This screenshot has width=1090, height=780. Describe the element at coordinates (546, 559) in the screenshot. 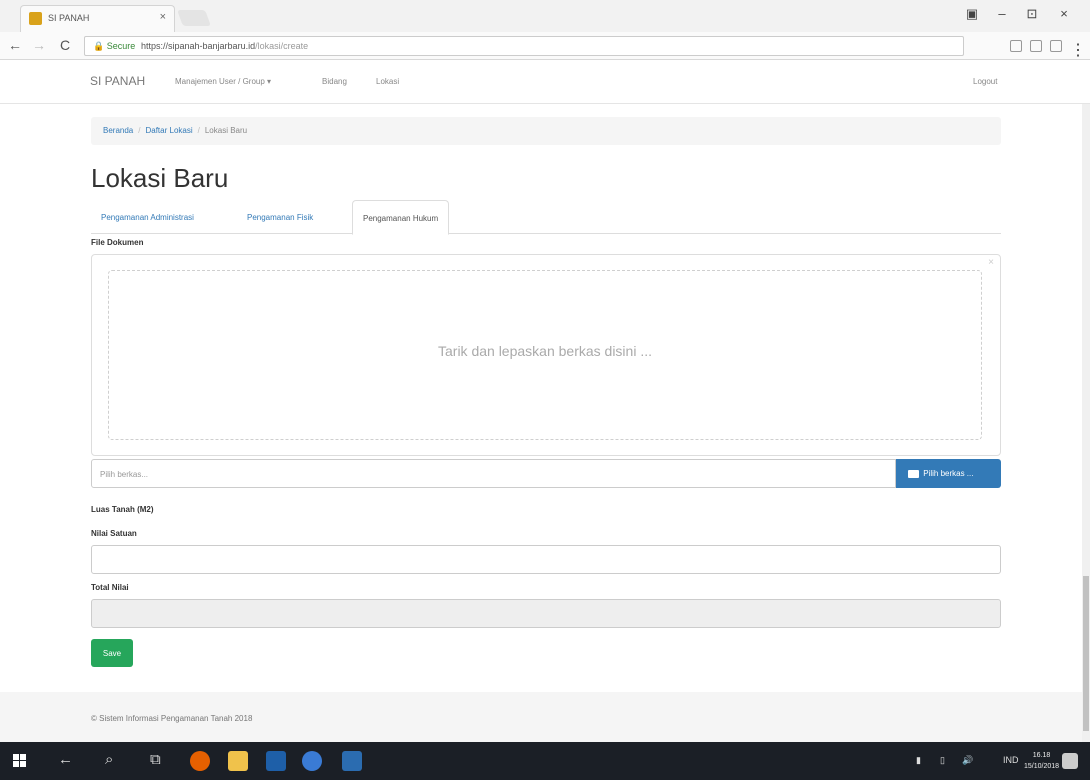

I see `nilai-satuan-input` at that location.